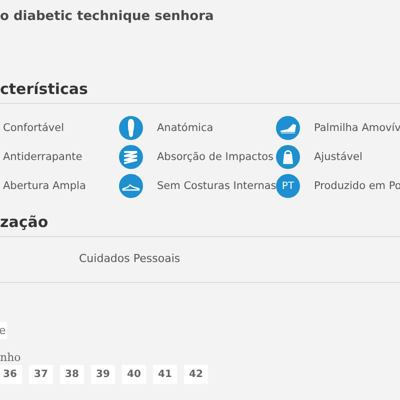 This screenshot has width=400, height=400. I want to click on size-option: 42, so click(196, 374).